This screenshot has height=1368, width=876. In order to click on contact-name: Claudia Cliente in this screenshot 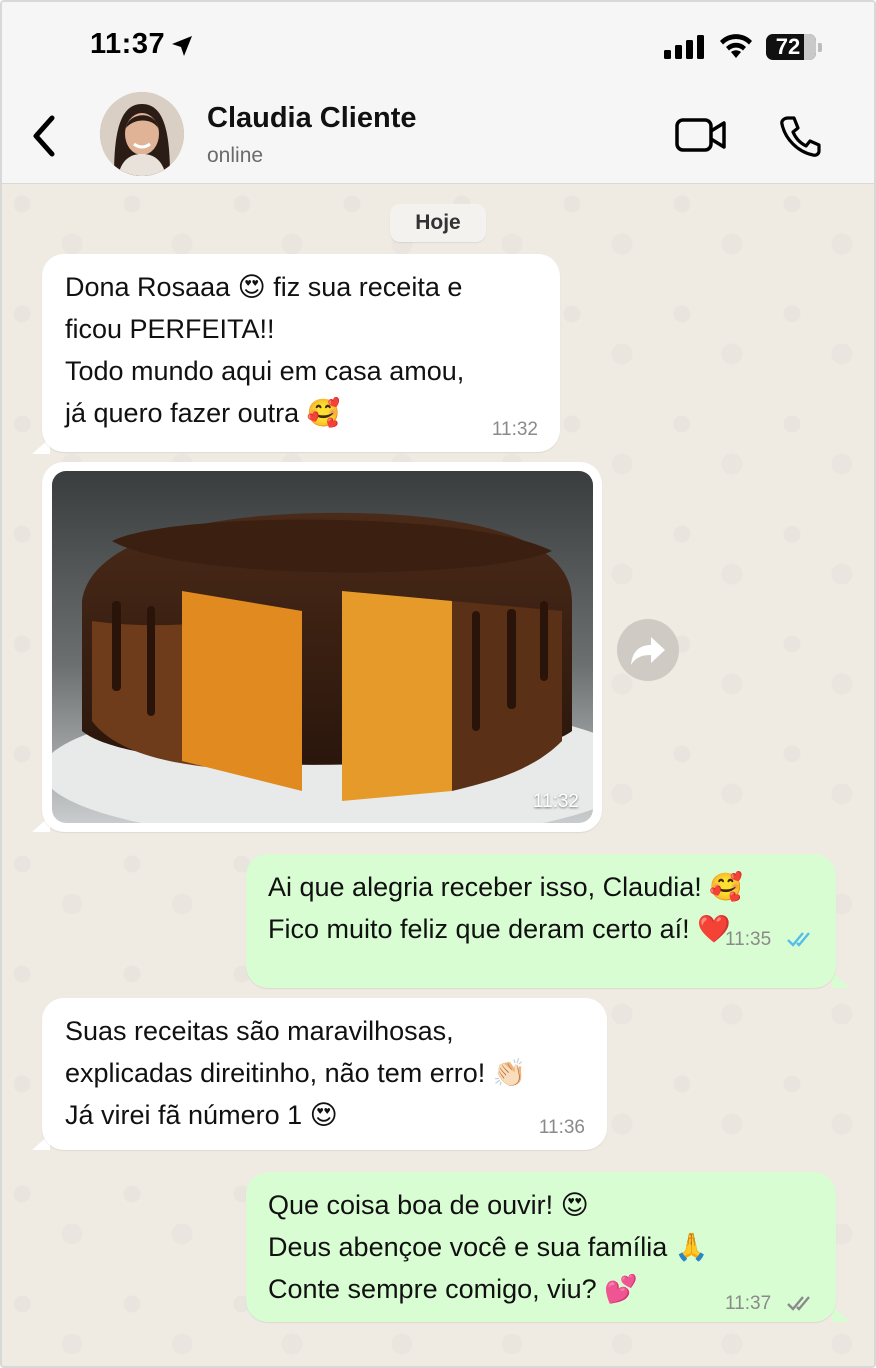, I will do `click(312, 118)`.